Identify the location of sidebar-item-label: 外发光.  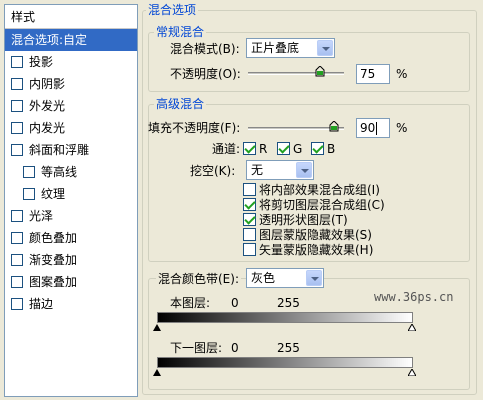
(47, 106).